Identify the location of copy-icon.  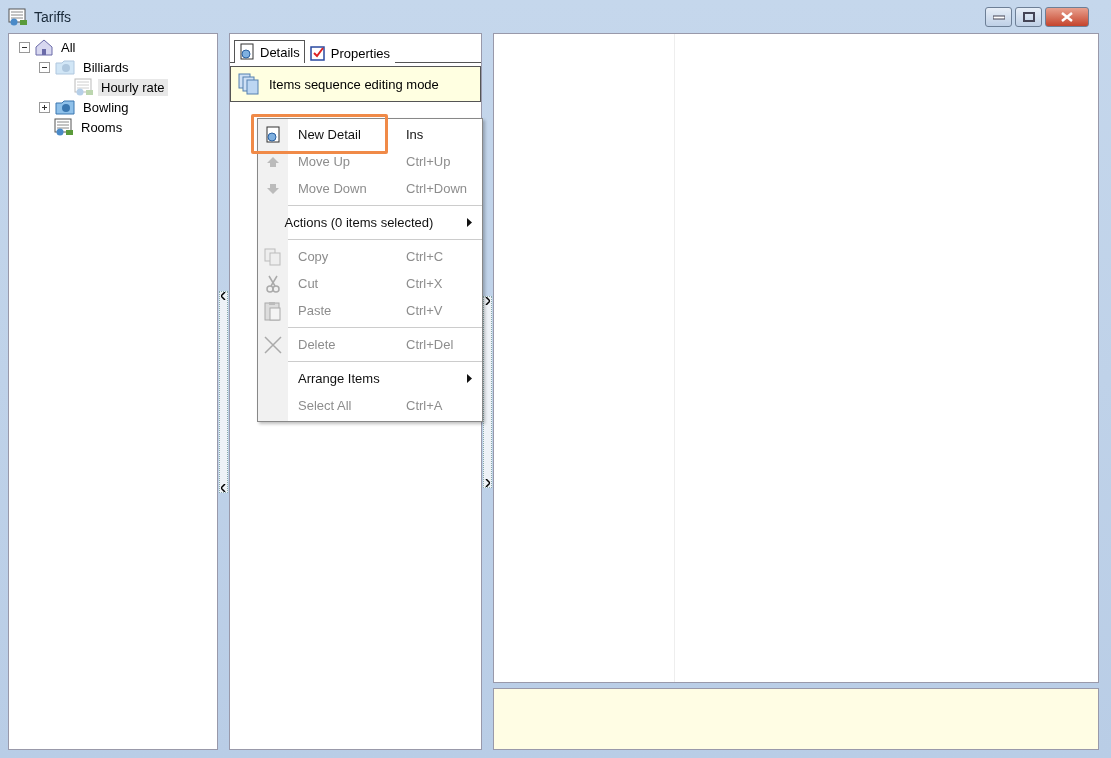
(273, 256).